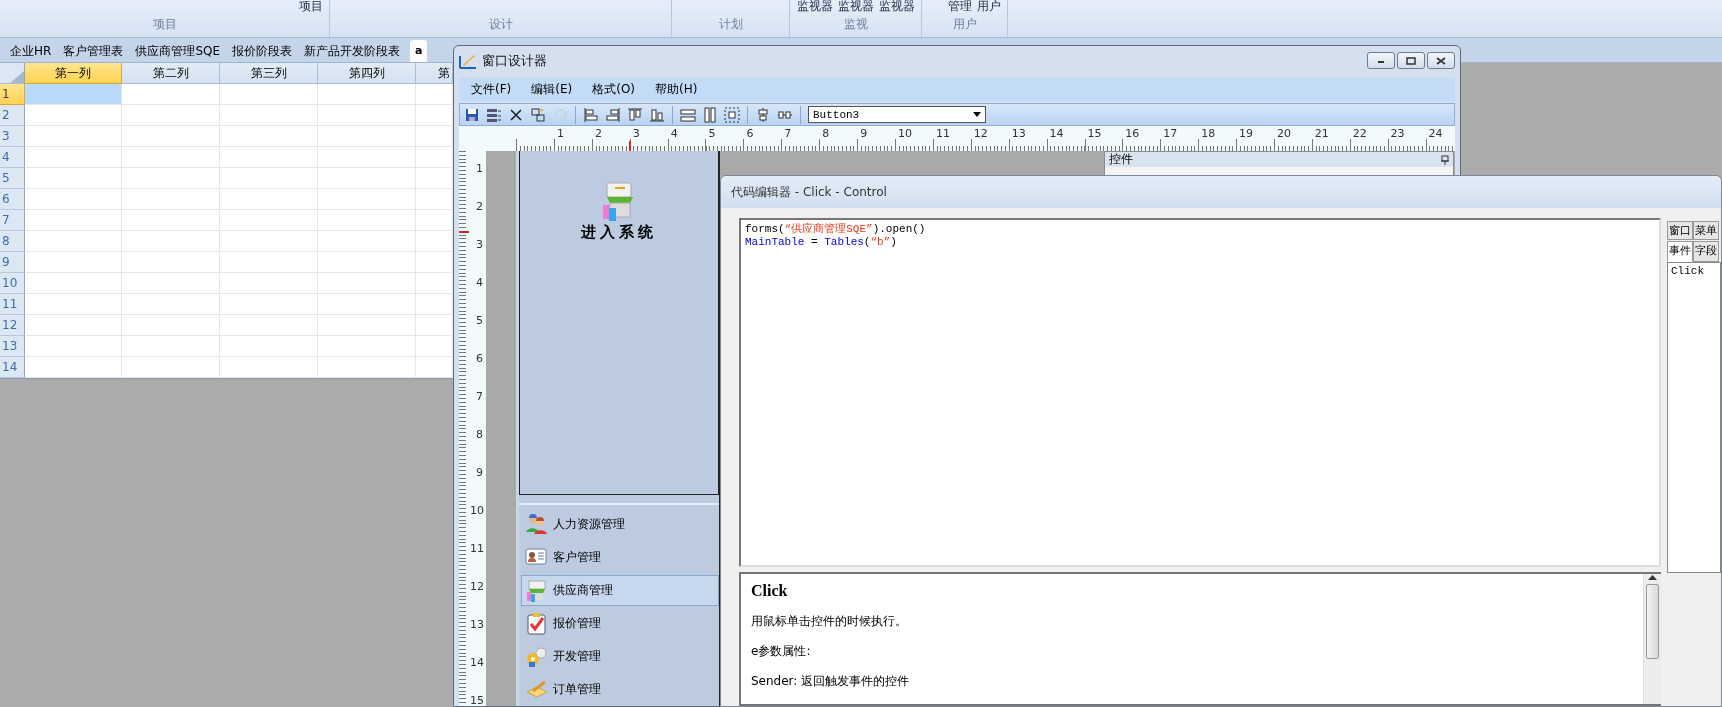 This screenshot has width=1722, height=707. What do you see at coordinates (12, 283) in the screenshot?
I see `row-header: 10` at bounding box center [12, 283].